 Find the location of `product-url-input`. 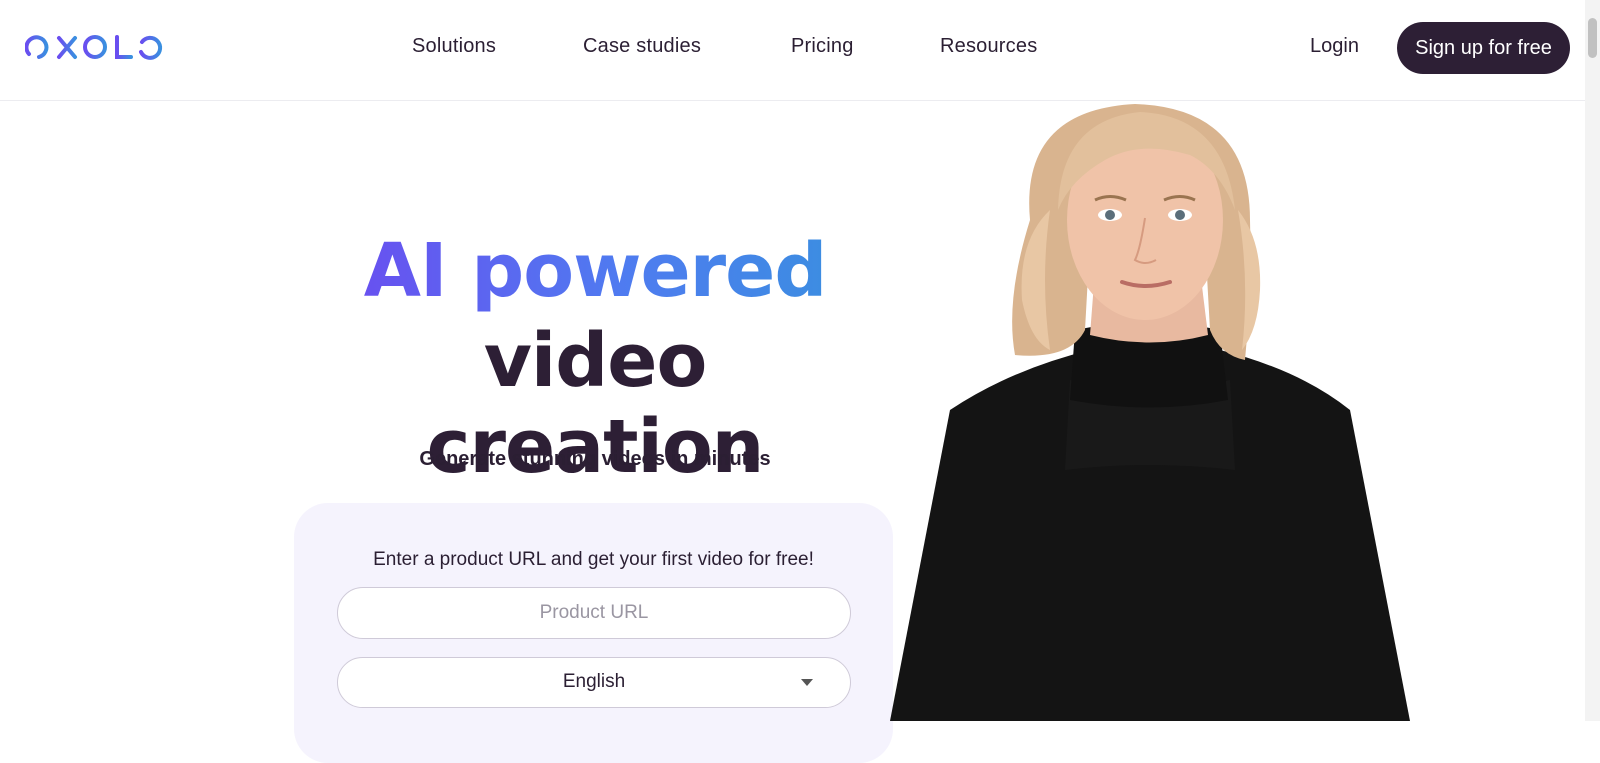

product-url-input is located at coordinates (594, 613).